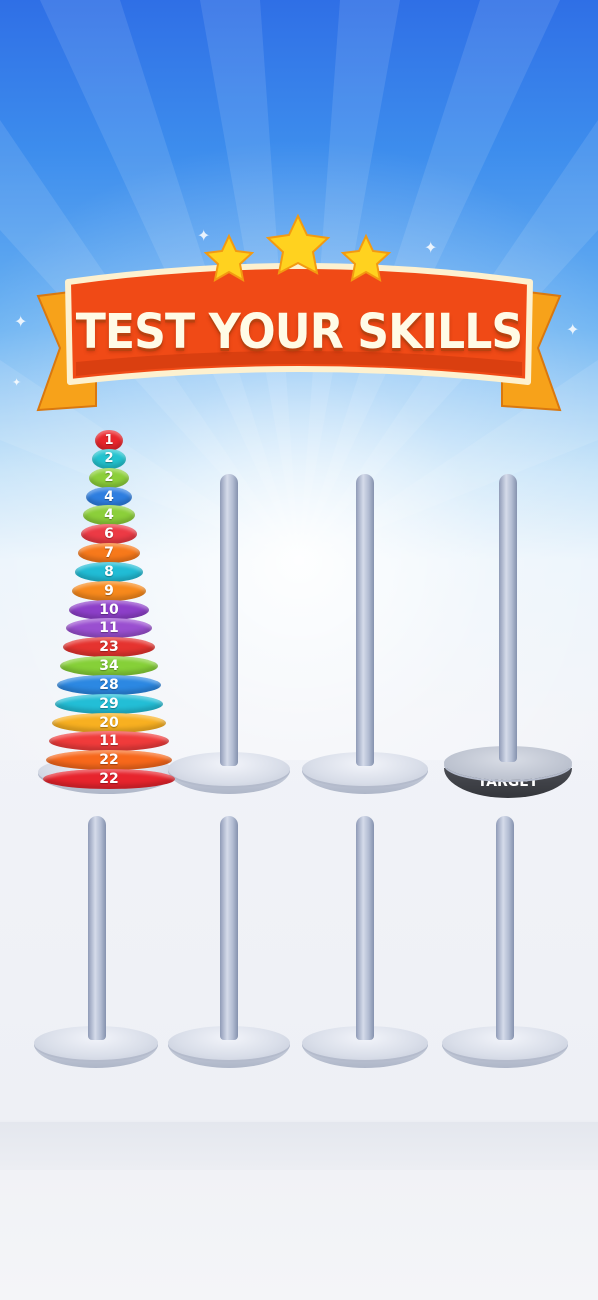 This screenshot has width=598, height=1300. I want to click on ring-14: 28, so click(109, 684).